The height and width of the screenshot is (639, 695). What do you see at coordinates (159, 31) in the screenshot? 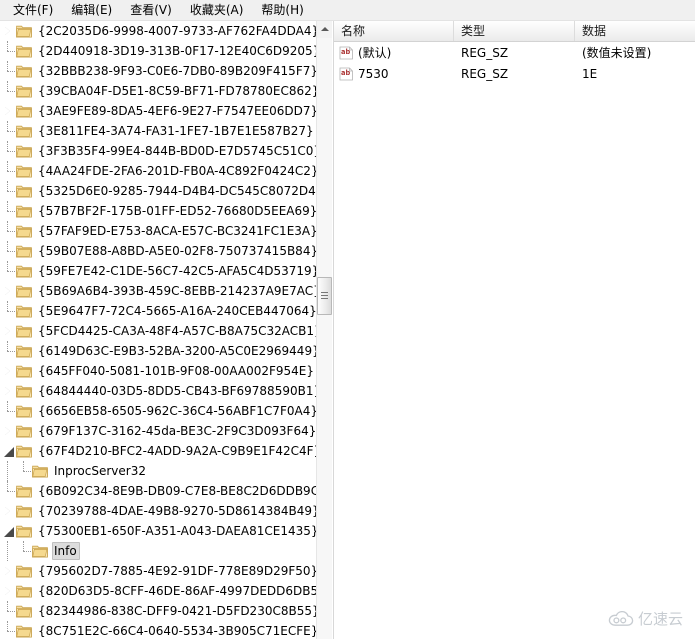
I see `tree-item: {2C2035D6-9998-4007-9733-AF762FA4DDA4}` at bounding box center [159, 31].